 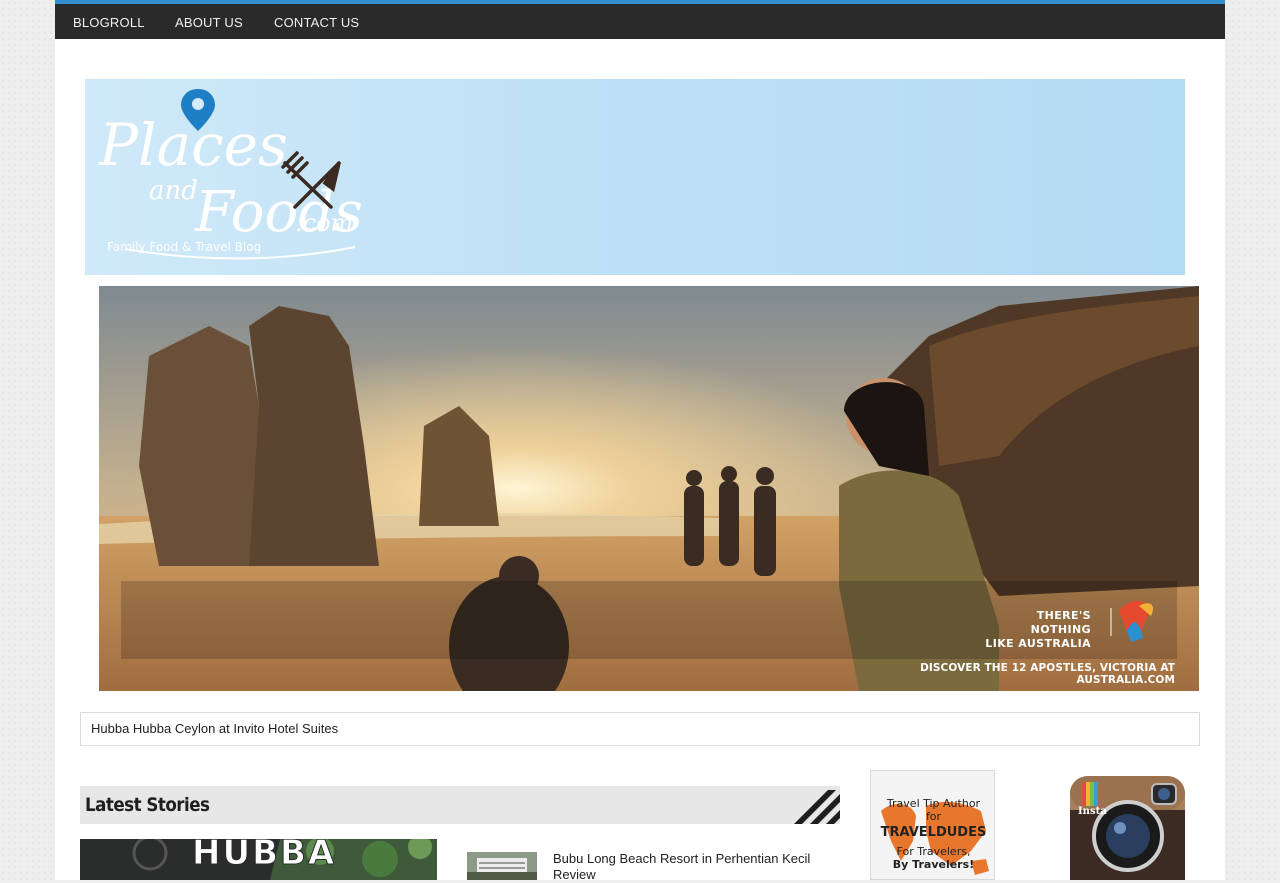 What do you see at coordinates (316, 21) in the screenshot?
I see `nav-item-contact-us: CONTACT US` at bounding box center [316, 21].